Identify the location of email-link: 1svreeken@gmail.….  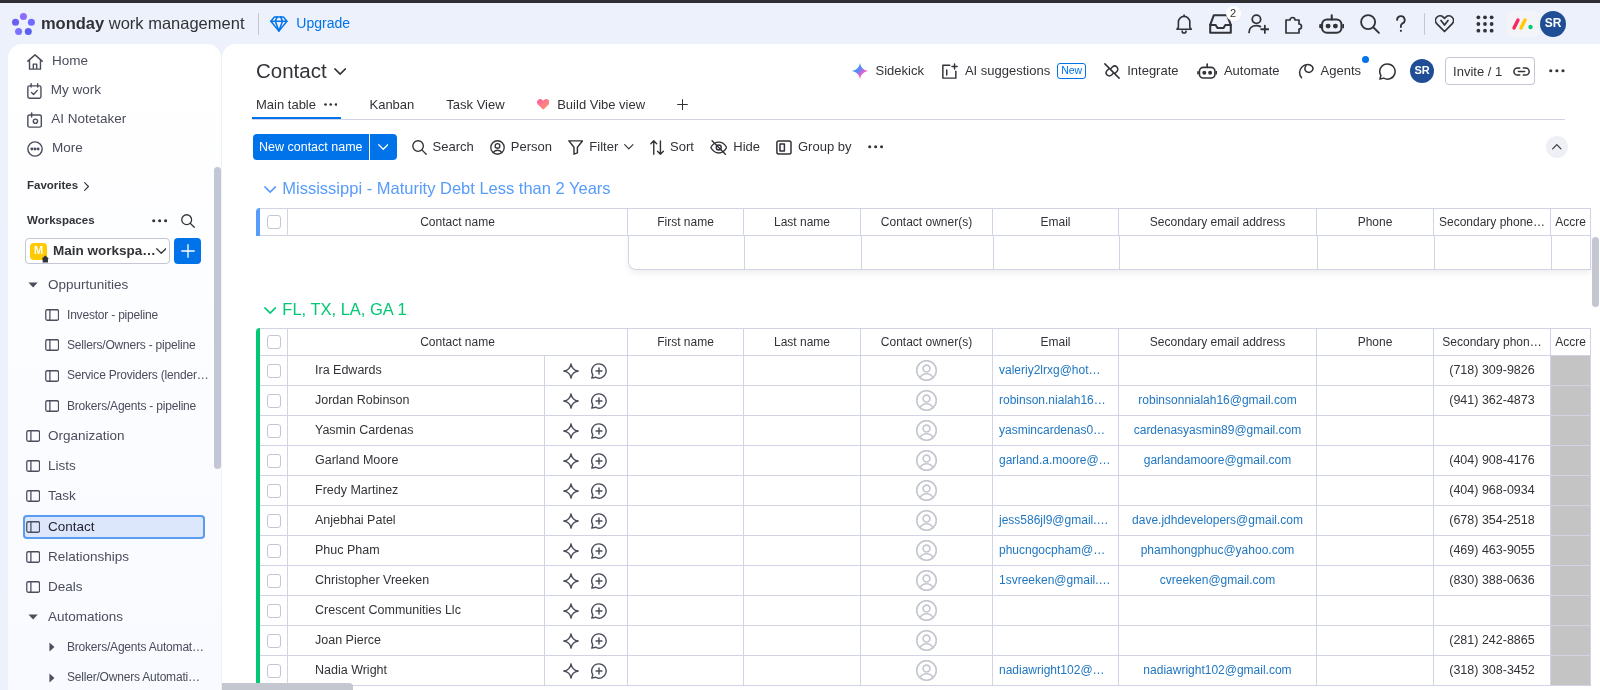
(1055, 580).